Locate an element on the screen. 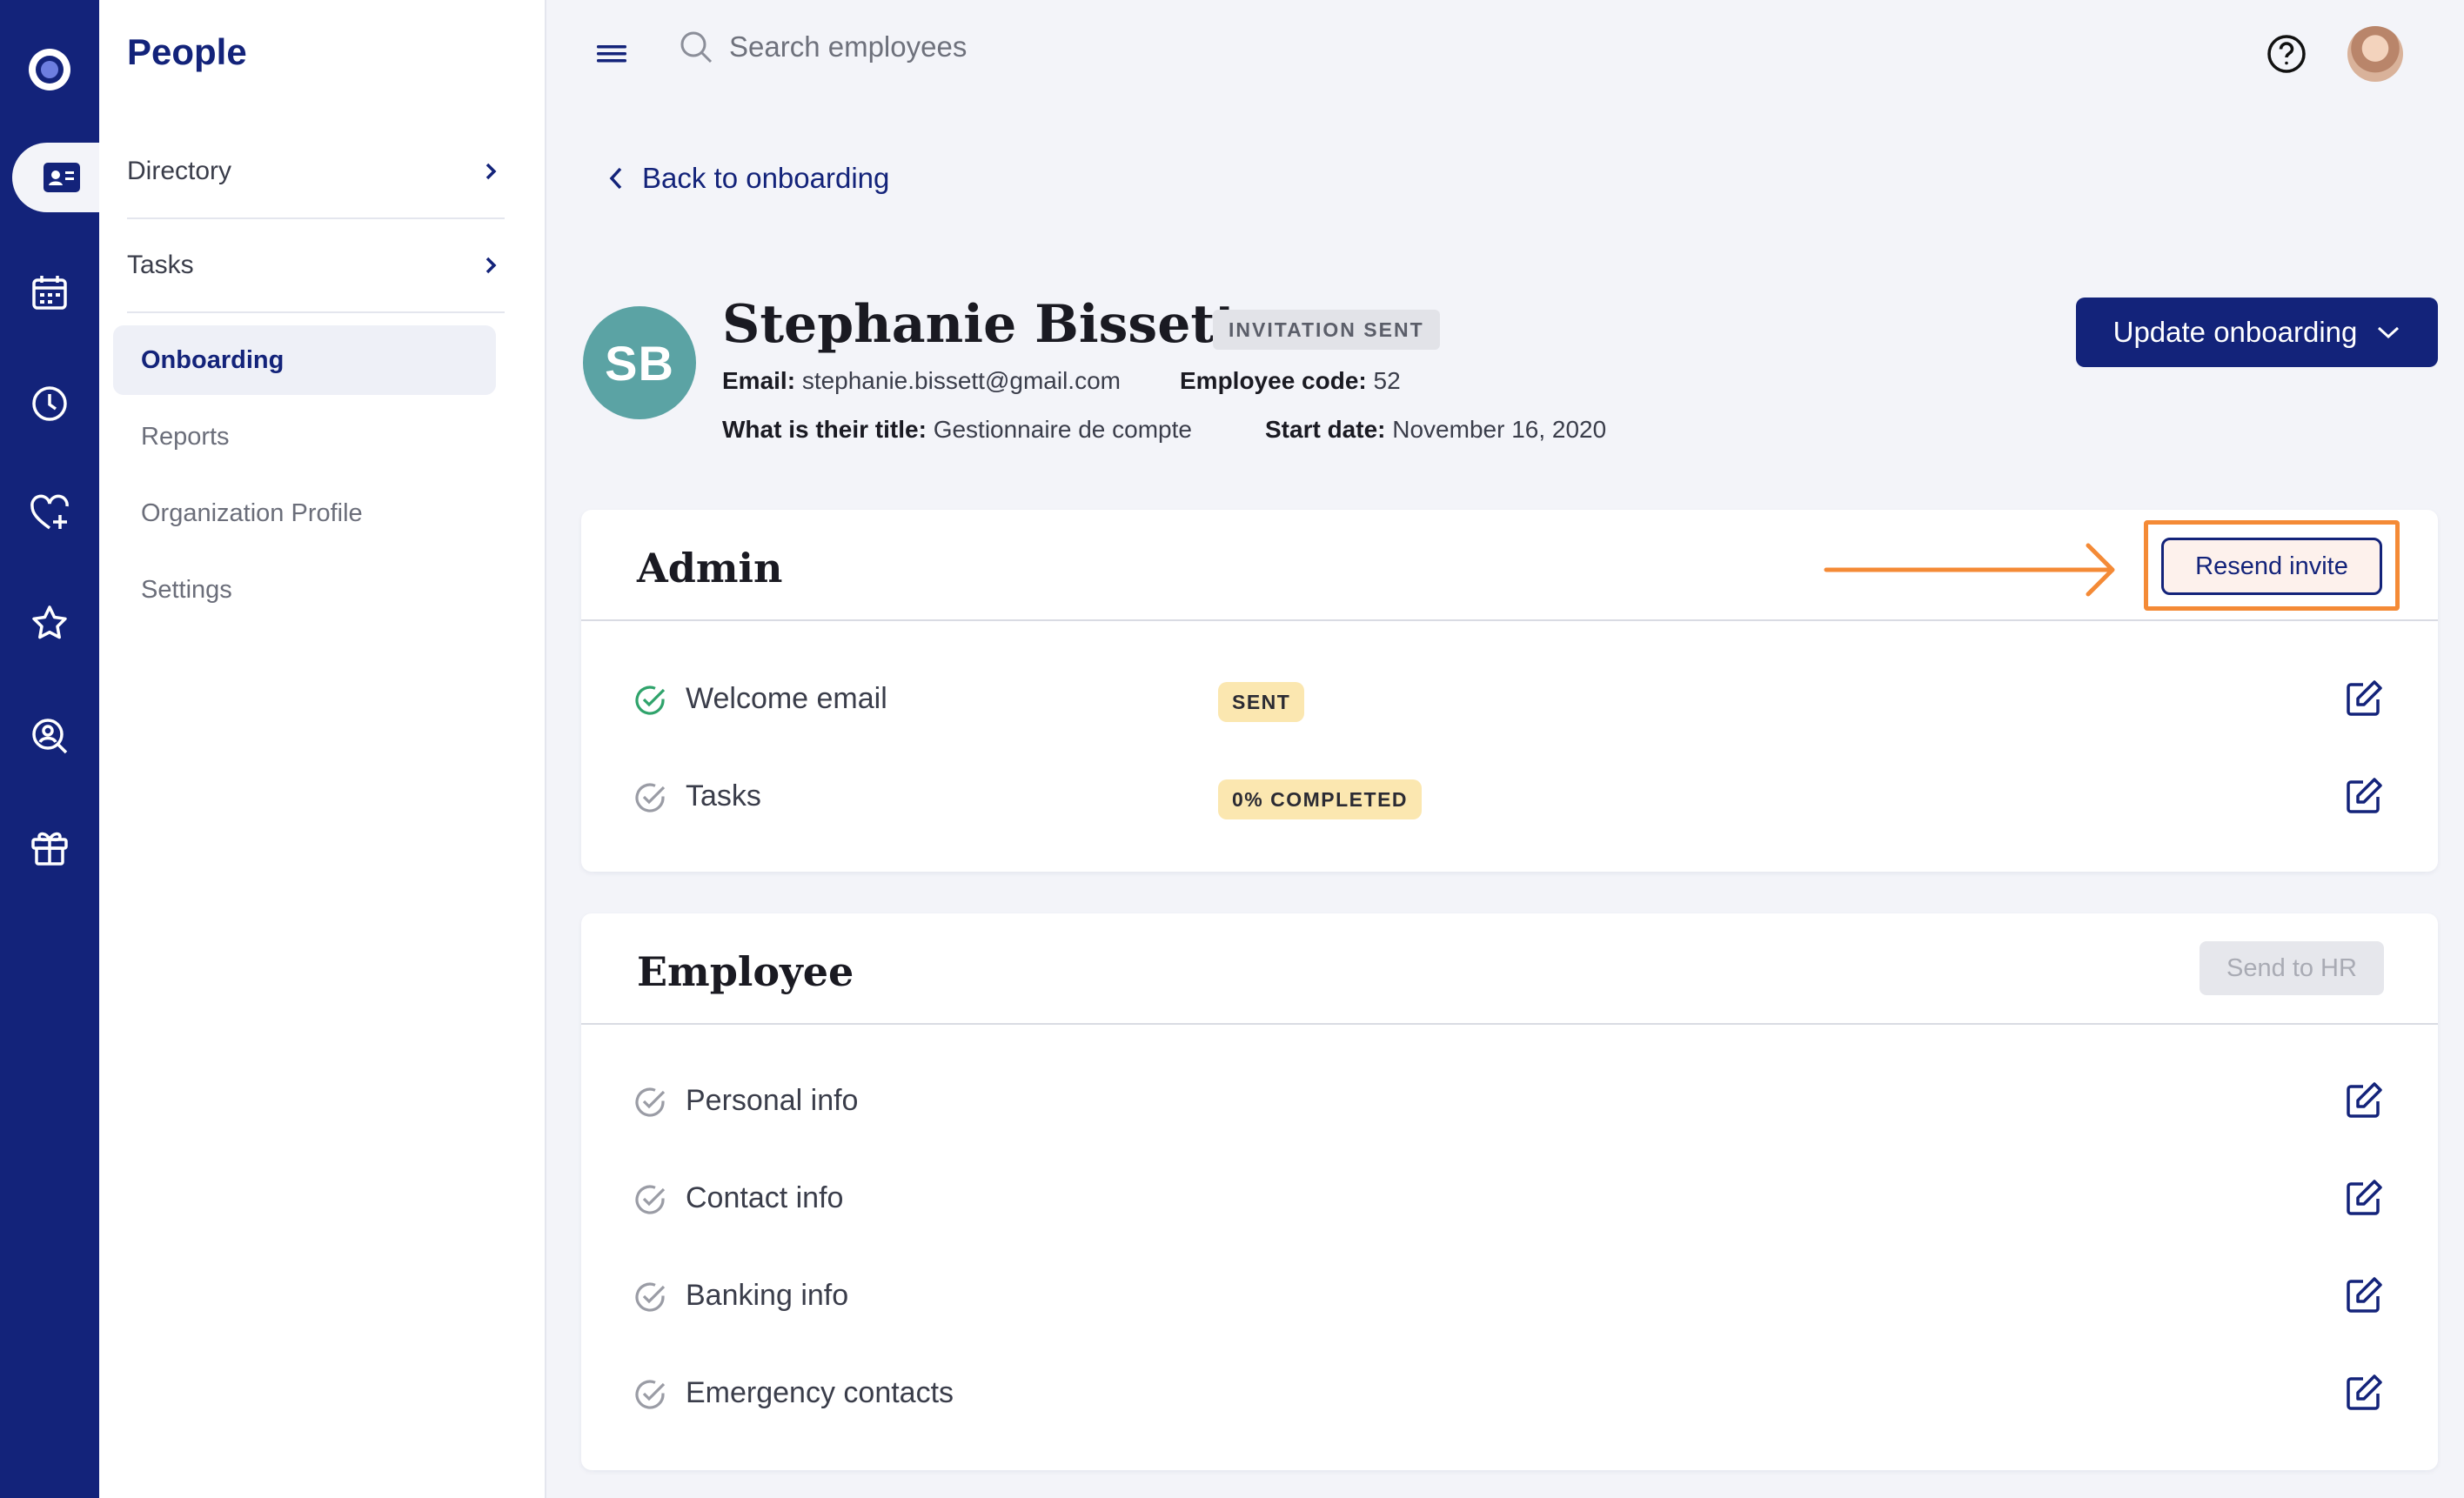 The height and width of the screenshot is (1498, 2464). chevron-left-icon is located at coordinates (615, 178).